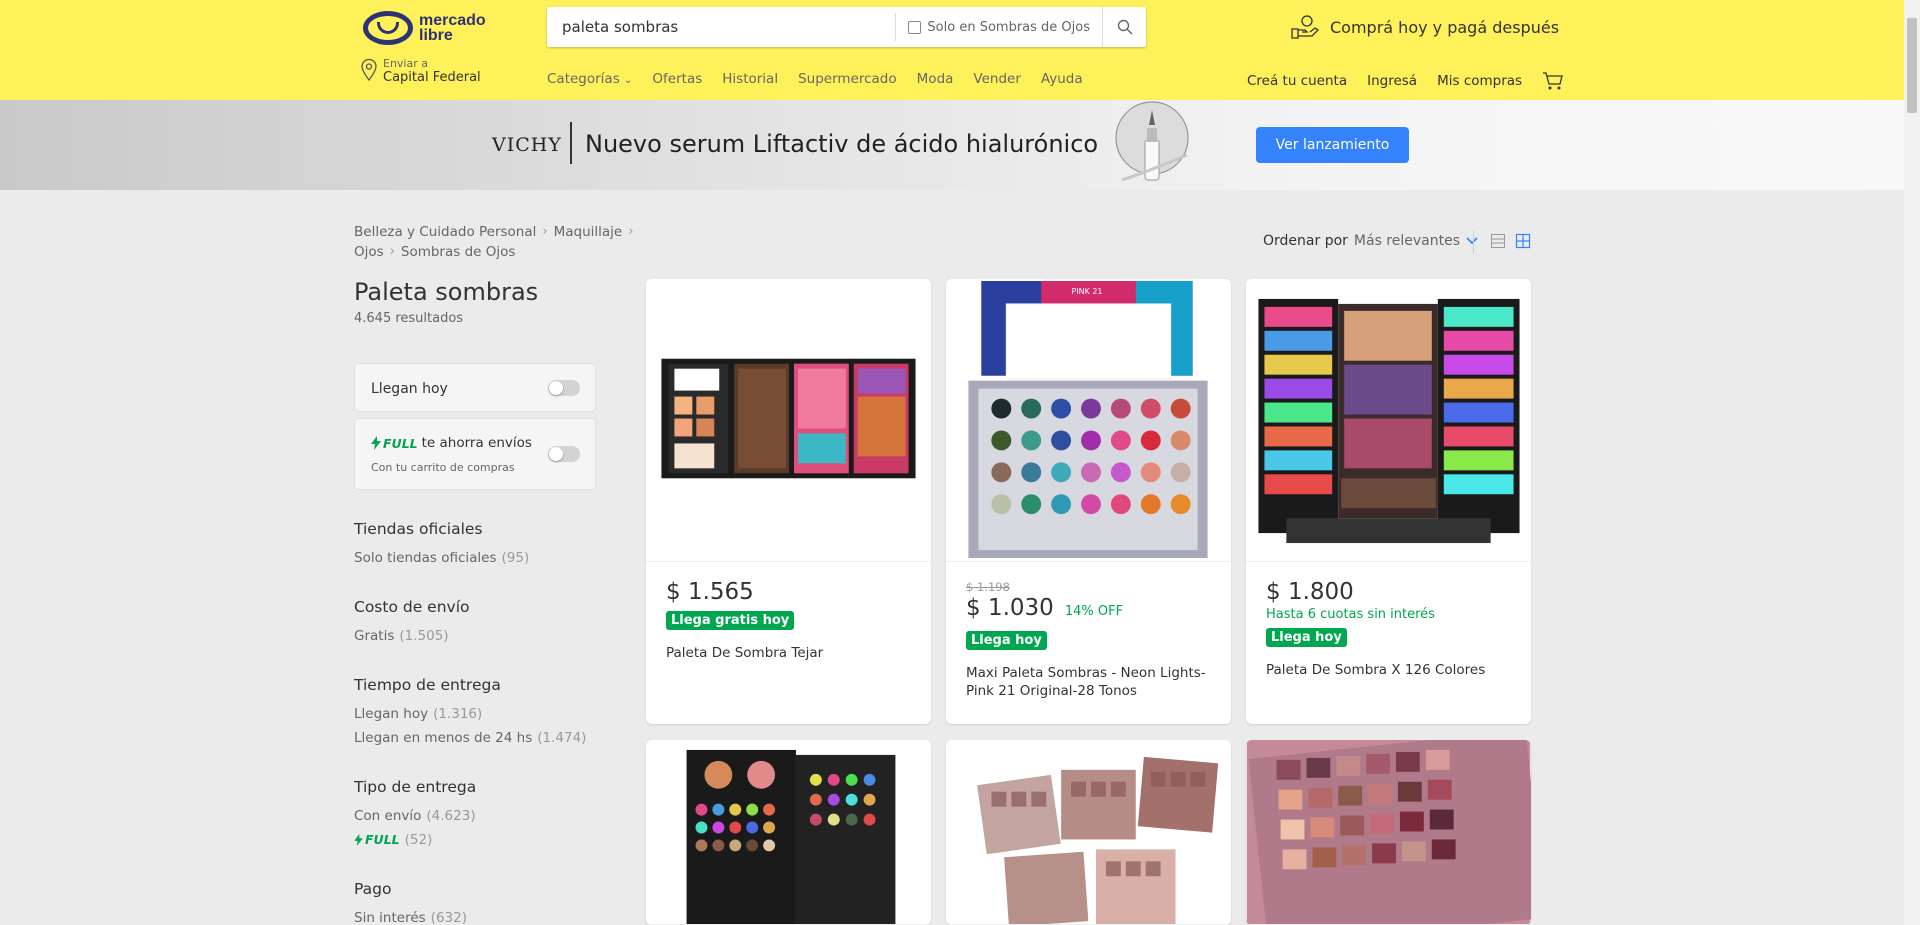  What do you see at coordinates (628, 80) in the screenshot?
I see `chevron-down-icon: ⌄` at bounding box center [628, 80].